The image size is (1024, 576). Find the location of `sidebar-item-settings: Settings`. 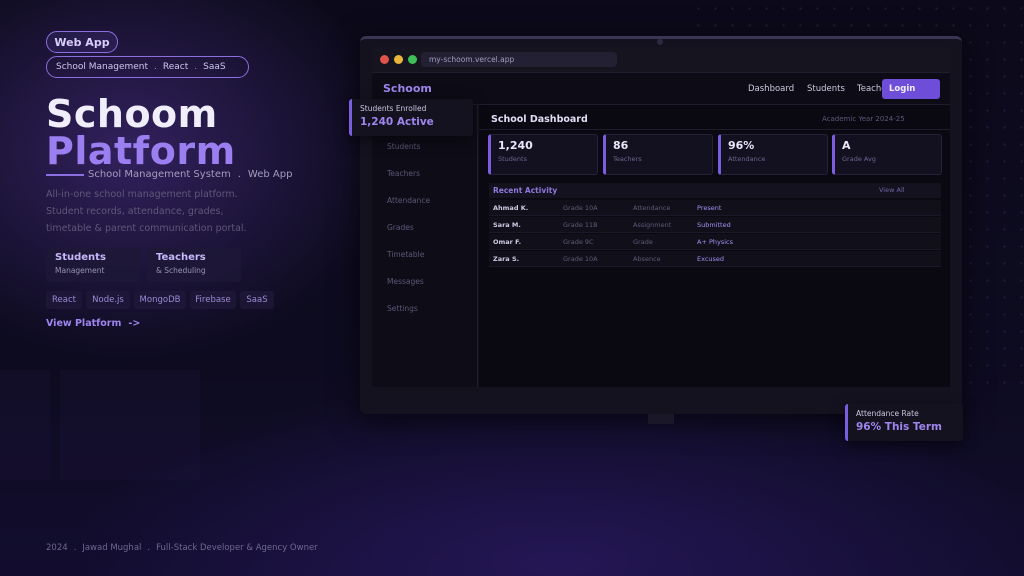

sidebar-item-settings: Settings is located at coordinates (402, 308).